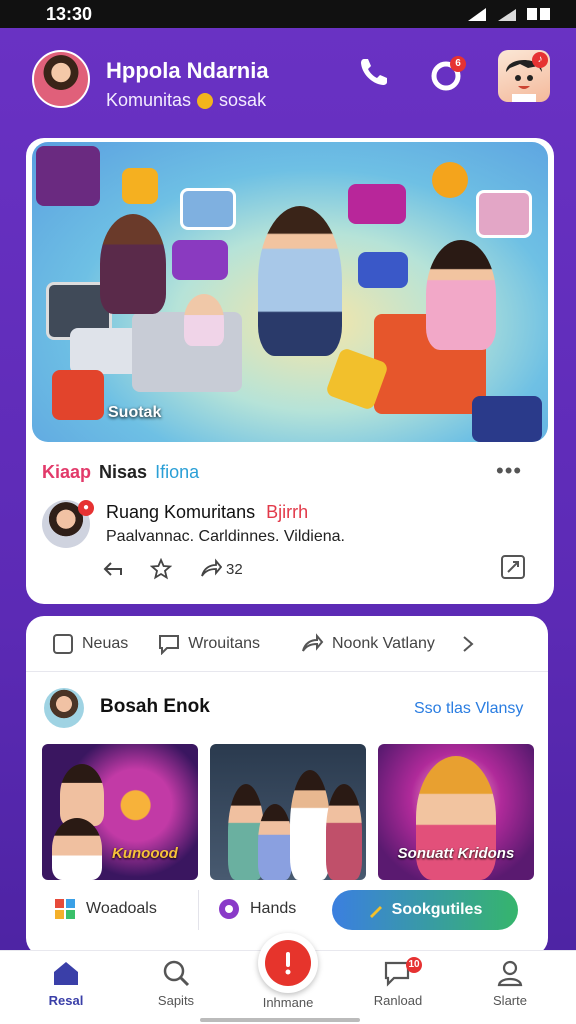  Describe the element at coordinates (225, 536) in the screenshot. I see `post-description: Paalvannac. Carldinnes. Vildiena.` at that location.